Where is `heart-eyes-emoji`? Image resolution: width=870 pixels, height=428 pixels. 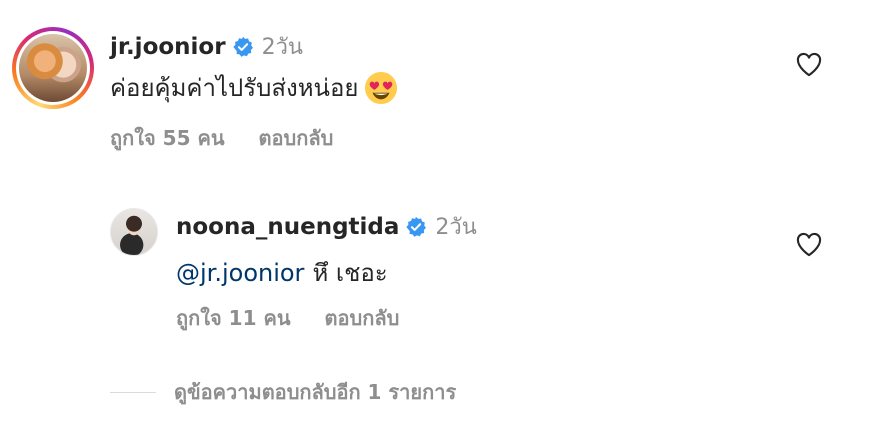
heart-eyes-emoji is located at coordinates (381, 87).